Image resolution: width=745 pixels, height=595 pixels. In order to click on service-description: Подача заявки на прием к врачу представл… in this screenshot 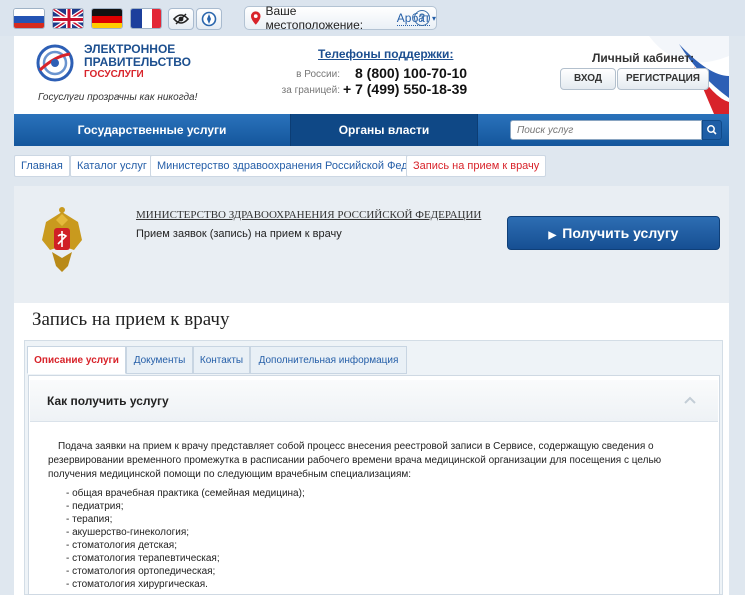, I will do `click(355, 460)`.